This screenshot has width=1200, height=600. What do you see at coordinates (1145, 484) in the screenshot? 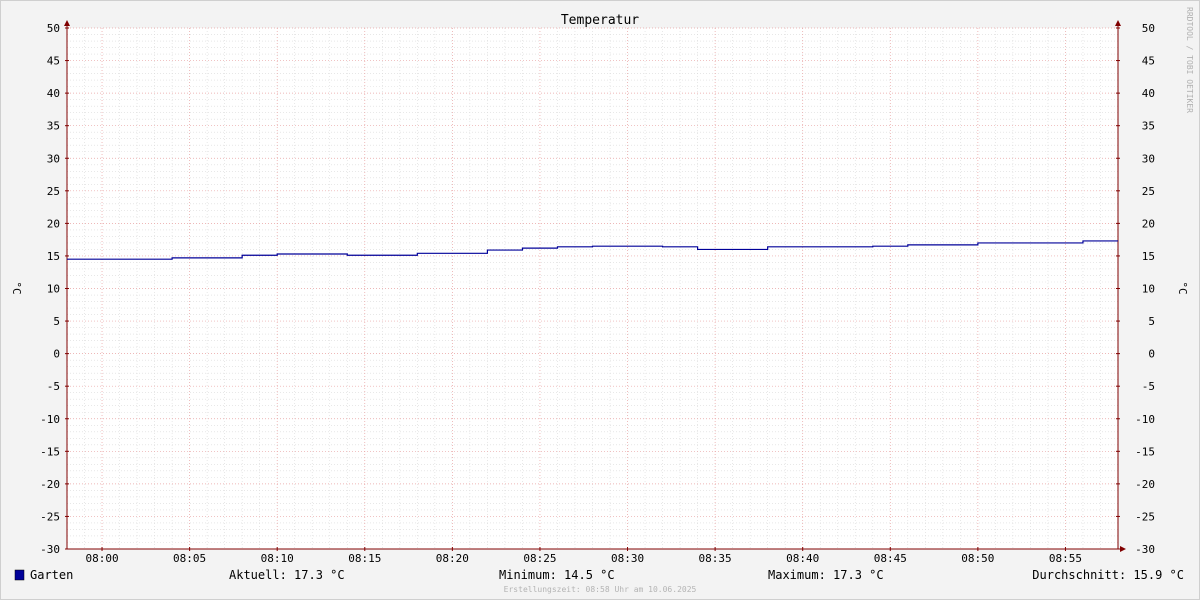
I see `y-tick-label-right: -20` at bounding box center [1145, 484].